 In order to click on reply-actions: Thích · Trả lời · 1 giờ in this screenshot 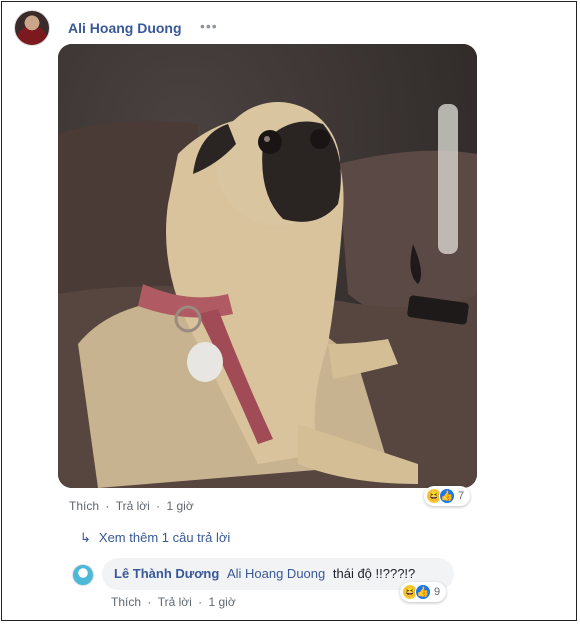, I will do `click(173, 602)`.